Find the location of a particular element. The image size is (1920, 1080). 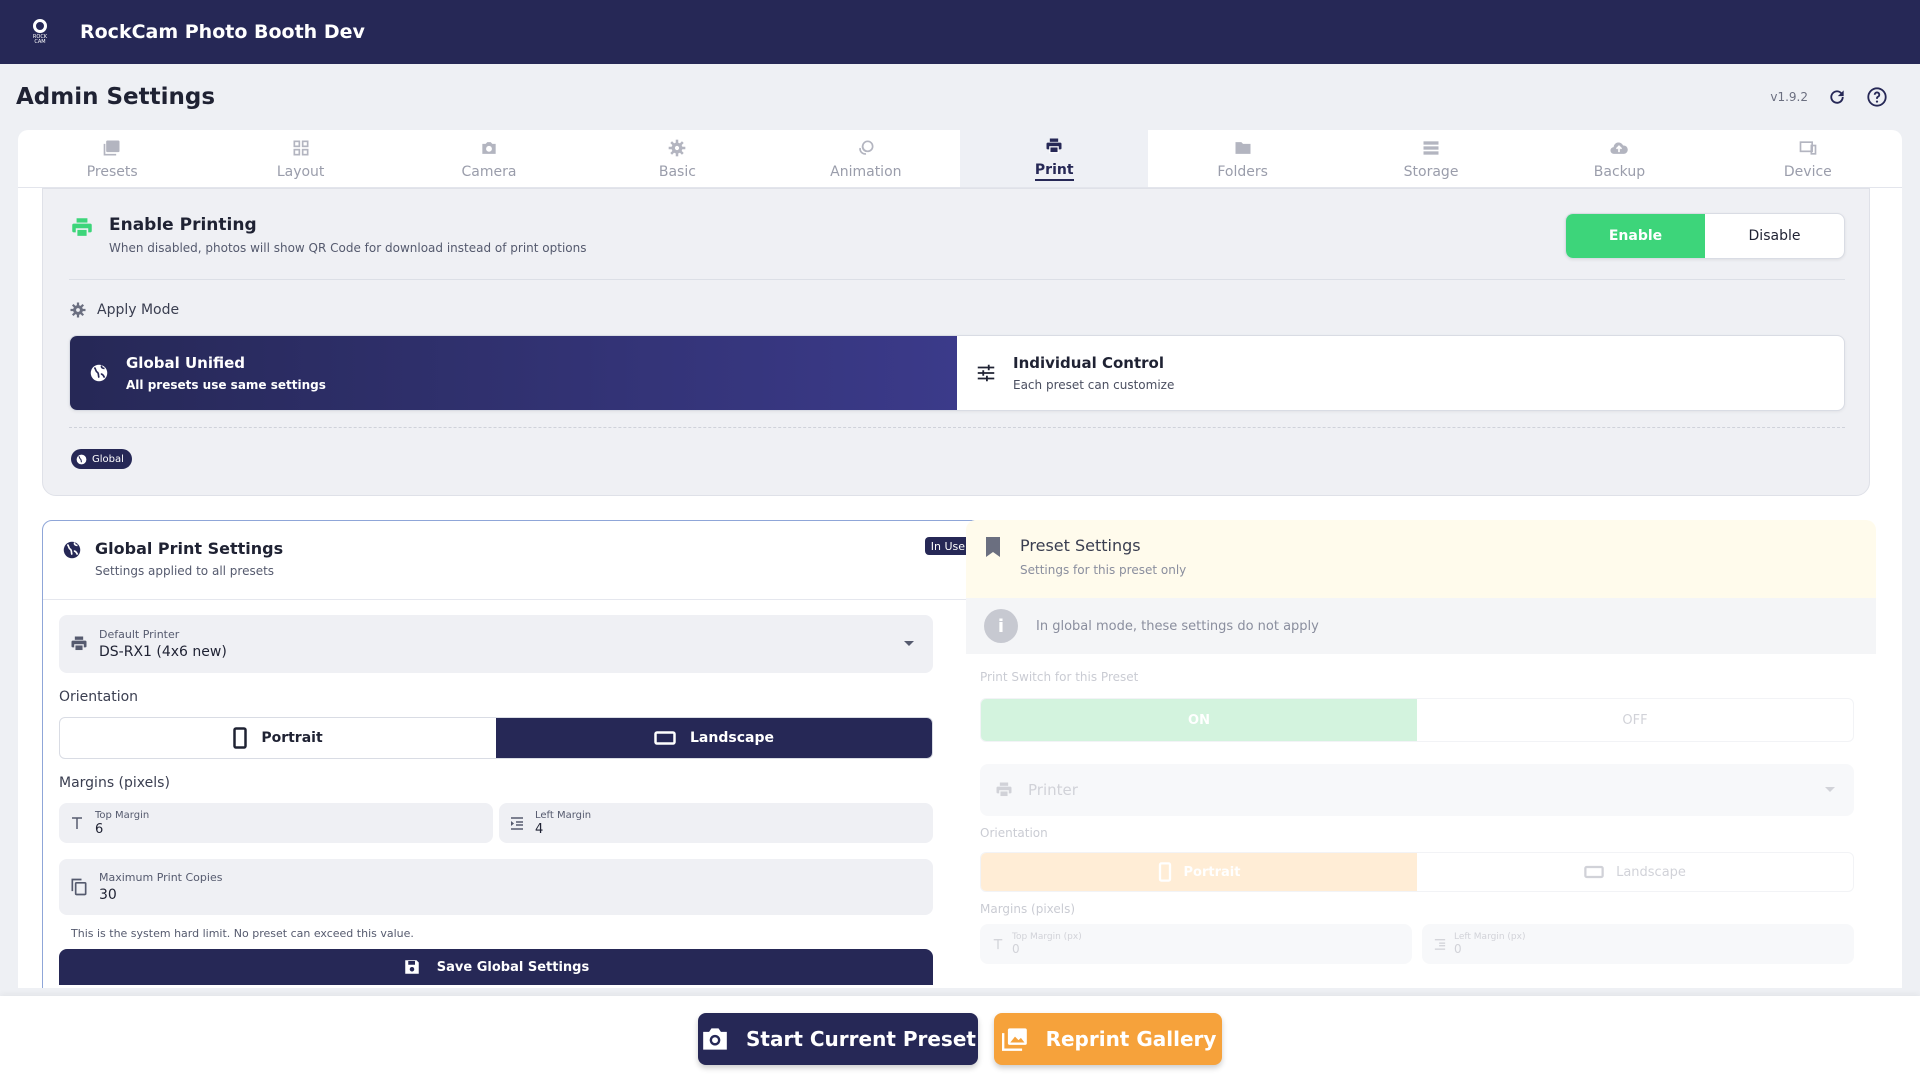

info-icon: i is located at coordinates (1001, 626).